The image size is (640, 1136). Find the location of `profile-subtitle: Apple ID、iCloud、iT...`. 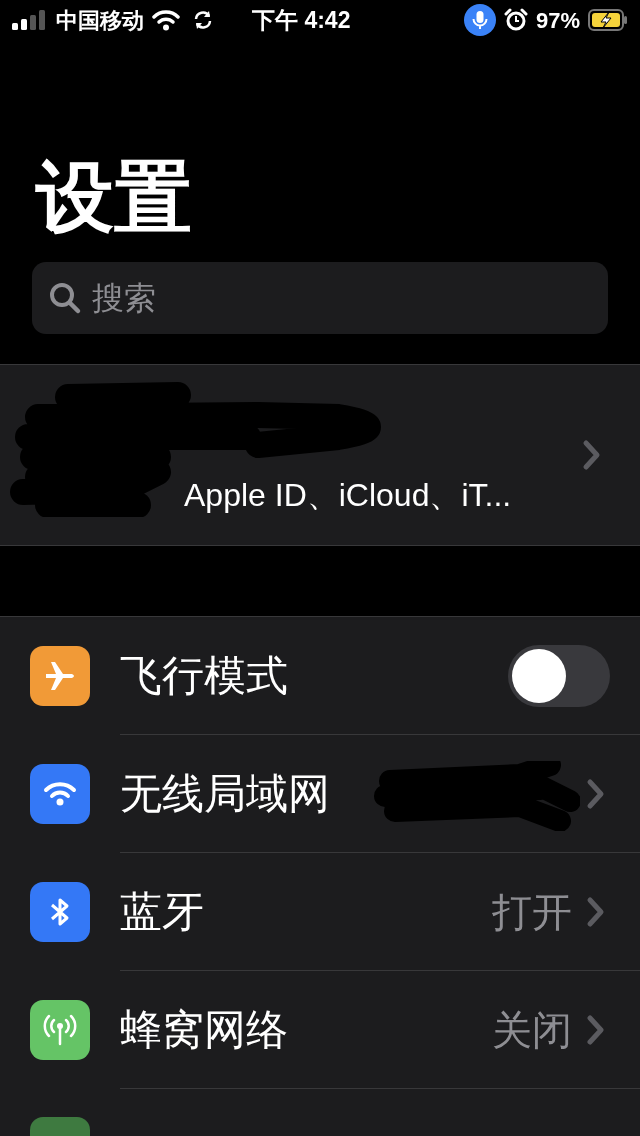

profile-subtitle: Apple ID、iCloud、iT... is located at coordinates (348, 495).